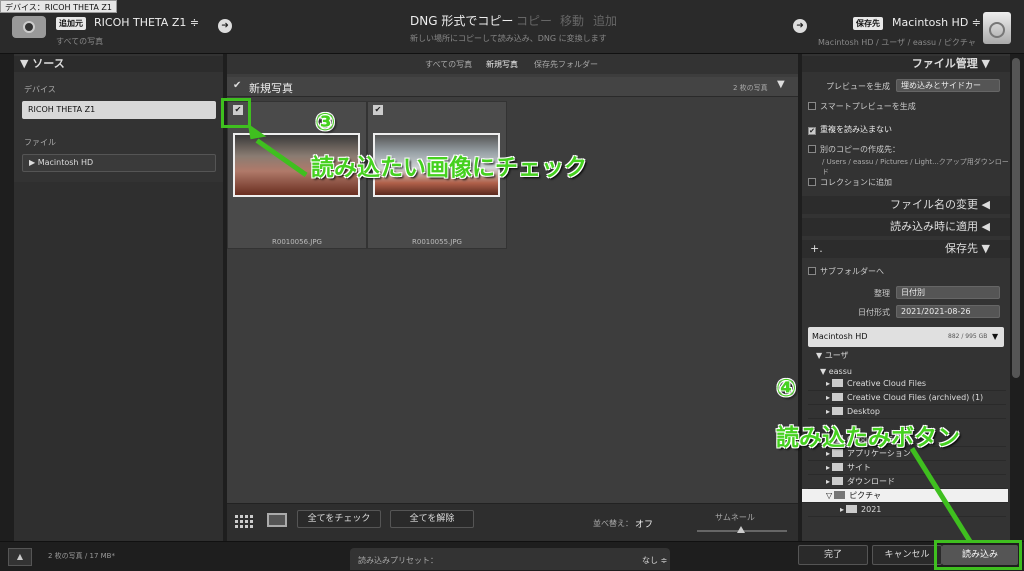 This screenshot has width=1024, height=571. What do you see at coordinates (654, 560) in the screenshot?
I see `preset-select: なし ≑` at bounding box center [654, 560].